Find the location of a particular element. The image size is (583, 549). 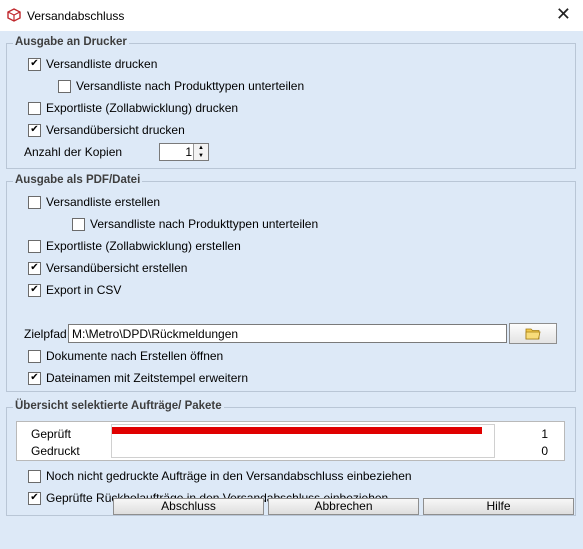

close-icon: ✕ is located at coordinates (563, 14).